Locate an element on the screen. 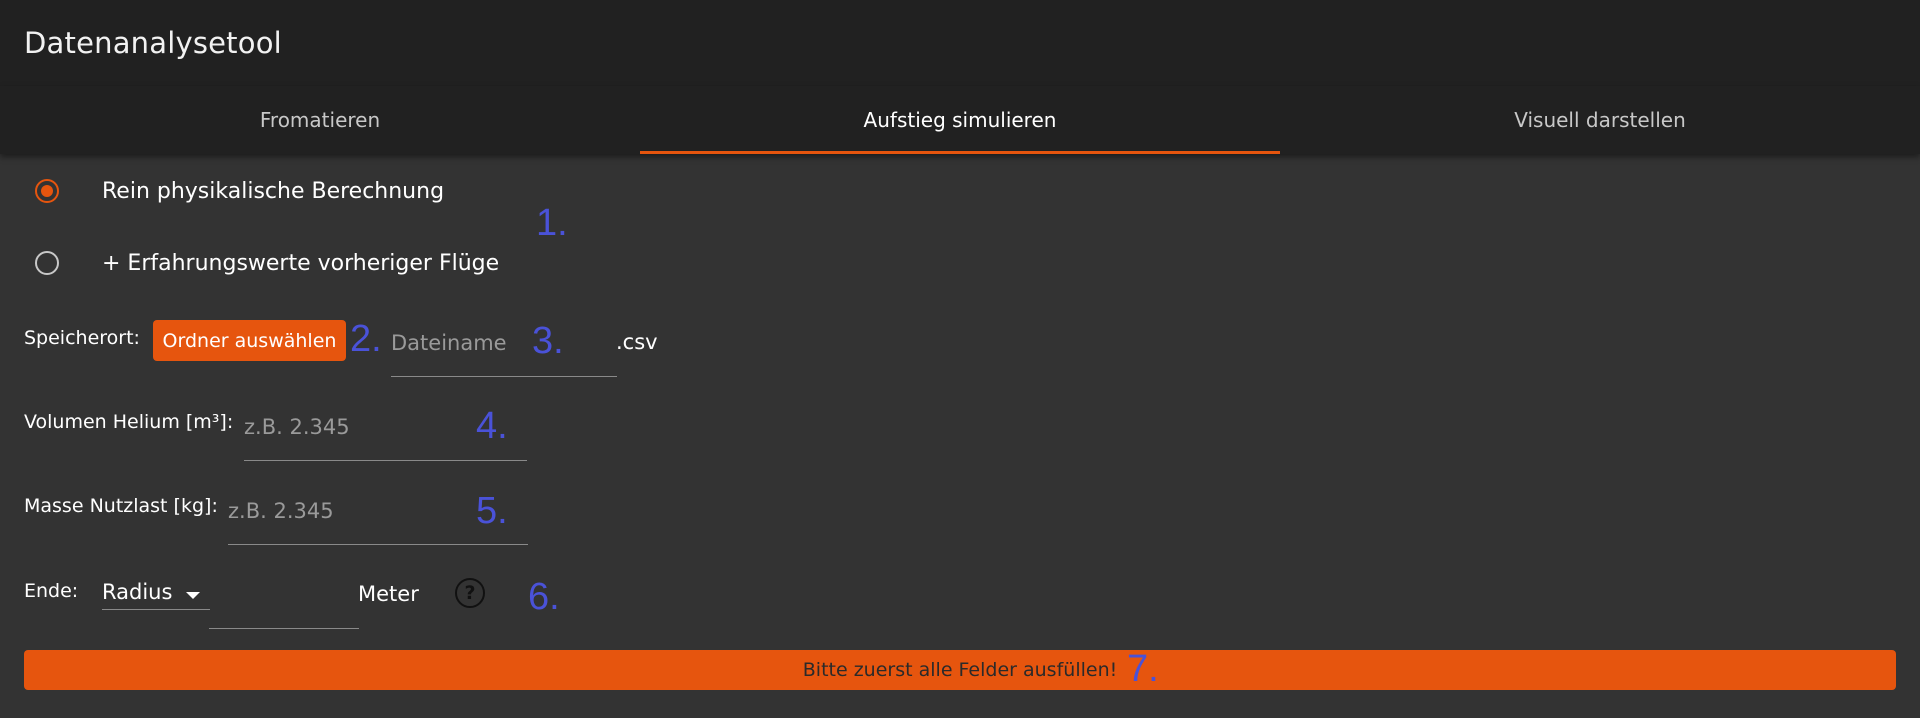  tab-fromatieren: Fromatieren is located at coordinates (320, 120).